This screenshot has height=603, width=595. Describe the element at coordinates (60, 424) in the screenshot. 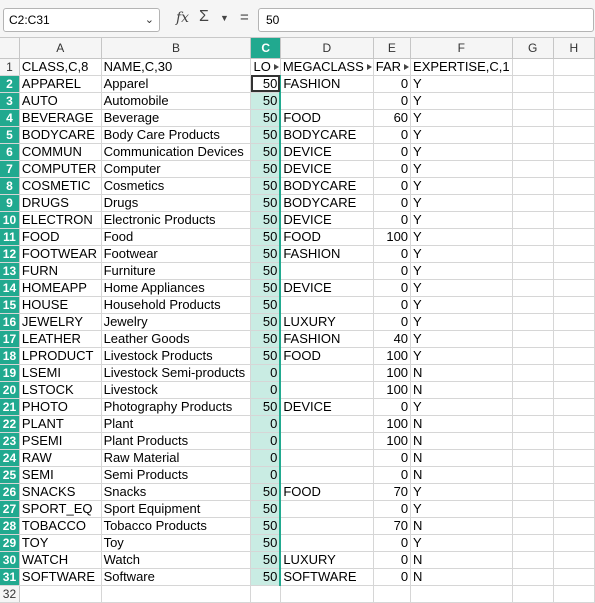

I see `cell: PLANT` at that location.